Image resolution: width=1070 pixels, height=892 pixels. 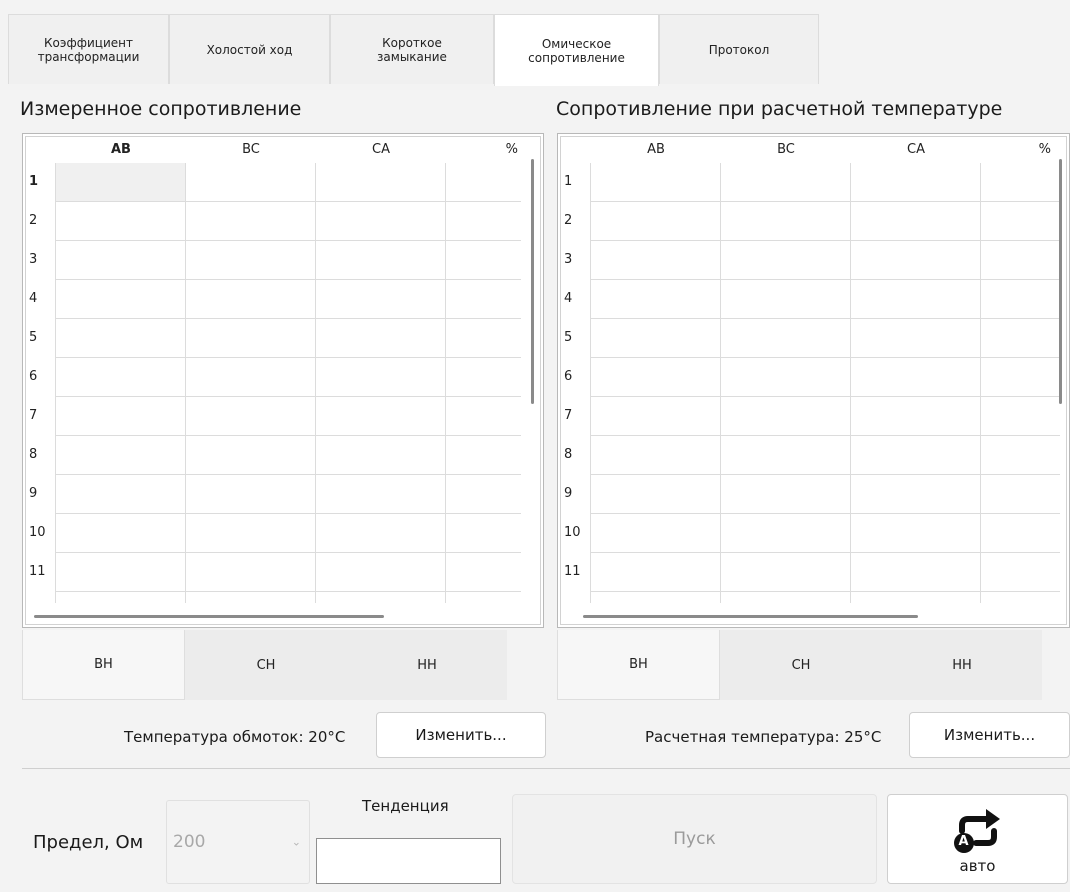 What do you see at coordinates (249, 49) in the screenshot?
I see `tab-no-load: Холостой ход` at bounding box center [249, 49].